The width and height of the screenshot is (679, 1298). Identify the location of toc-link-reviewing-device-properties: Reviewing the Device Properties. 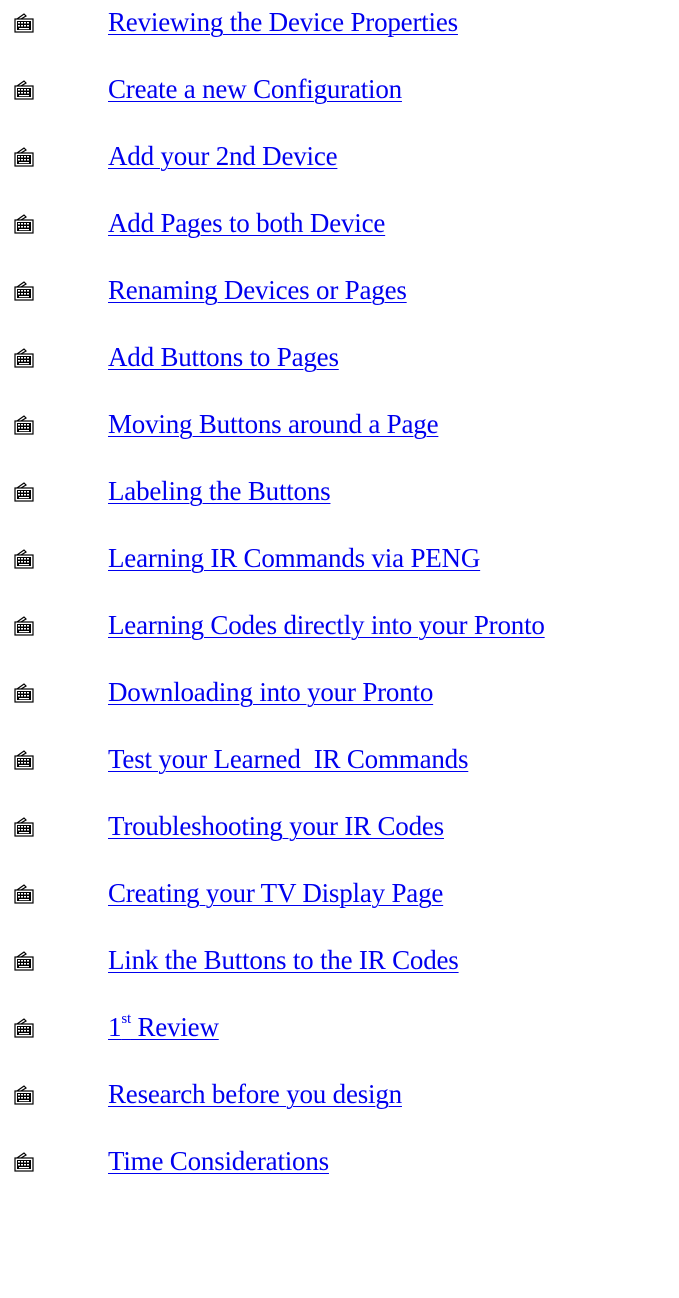
(283, 22).